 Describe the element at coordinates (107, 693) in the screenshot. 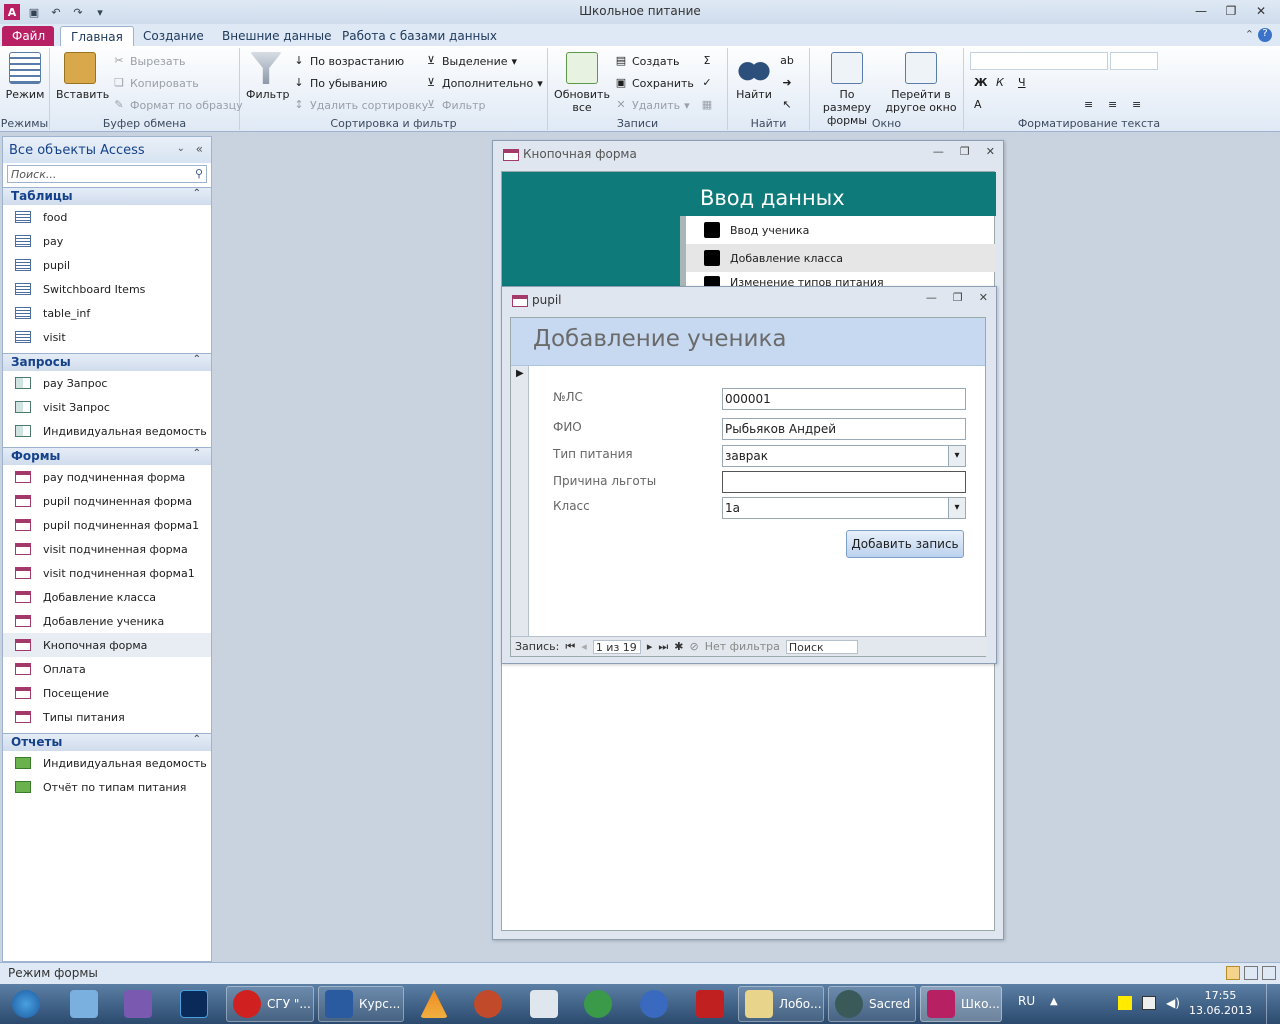

I see `nav-item: Посещение` at that location.